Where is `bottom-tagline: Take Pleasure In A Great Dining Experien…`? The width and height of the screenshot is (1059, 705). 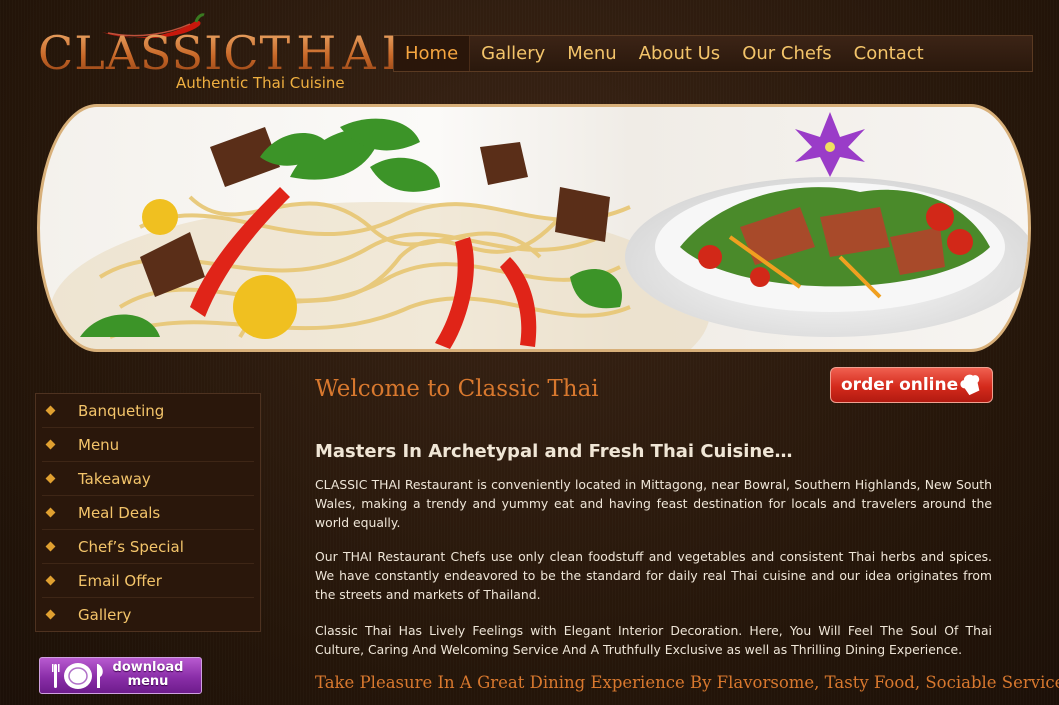
bottom-tagline: Take Pleasure In A Great Dining Experien… is located at coordinates (687, 682).